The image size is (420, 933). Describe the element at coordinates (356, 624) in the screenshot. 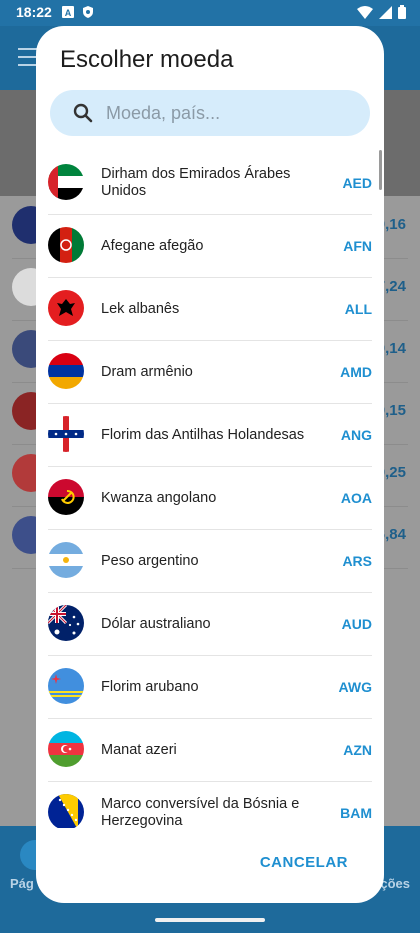

I see `currency-code: AUD` at that location.